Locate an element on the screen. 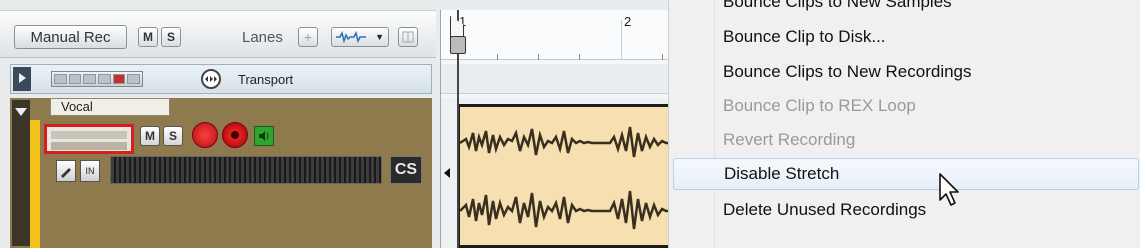 The image size is (1140, 248). mouse-cursor-icon is located at coordinates (949, 189).